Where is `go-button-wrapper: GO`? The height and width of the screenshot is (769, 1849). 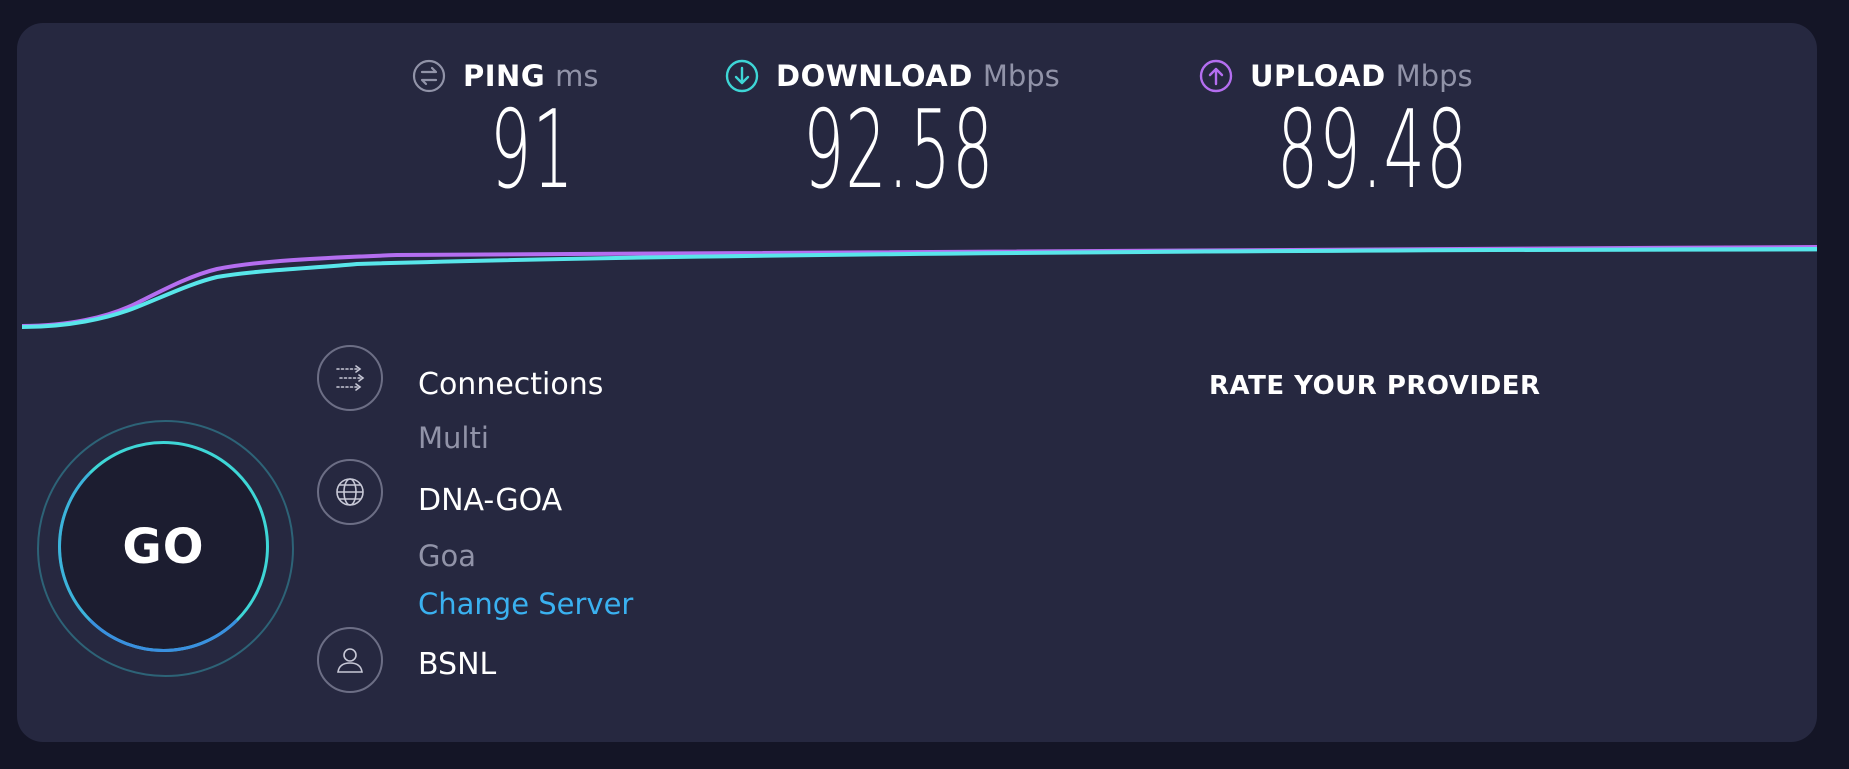 go-button-wrapper: GO is located at coordinates (165, 548).